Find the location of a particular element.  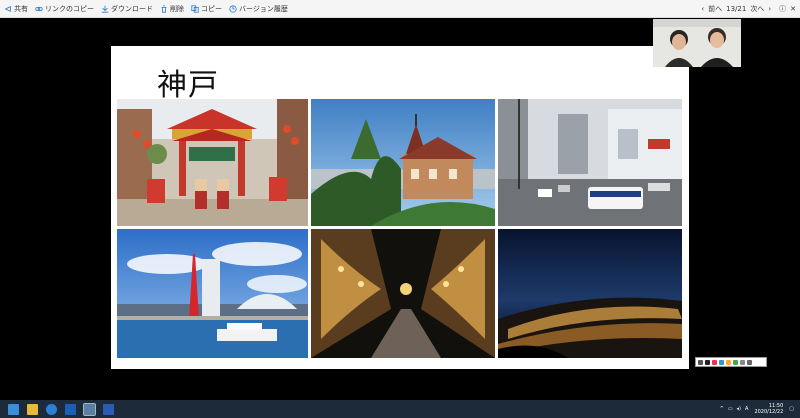

prev-button: 前へ is located at coordinates (715, 9).